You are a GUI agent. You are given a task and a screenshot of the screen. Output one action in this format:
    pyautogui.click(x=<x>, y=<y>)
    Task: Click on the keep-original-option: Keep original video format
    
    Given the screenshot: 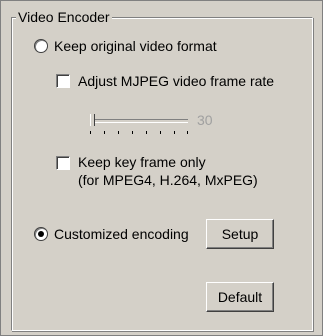 What is the action you would take?
    pyautogui.click(x=125, y=46)
    